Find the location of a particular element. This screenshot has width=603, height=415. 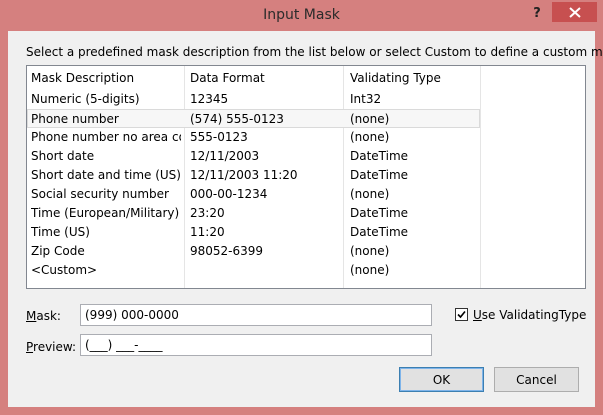

use-validating-type-checkbox is located at coordinates (461, 314).